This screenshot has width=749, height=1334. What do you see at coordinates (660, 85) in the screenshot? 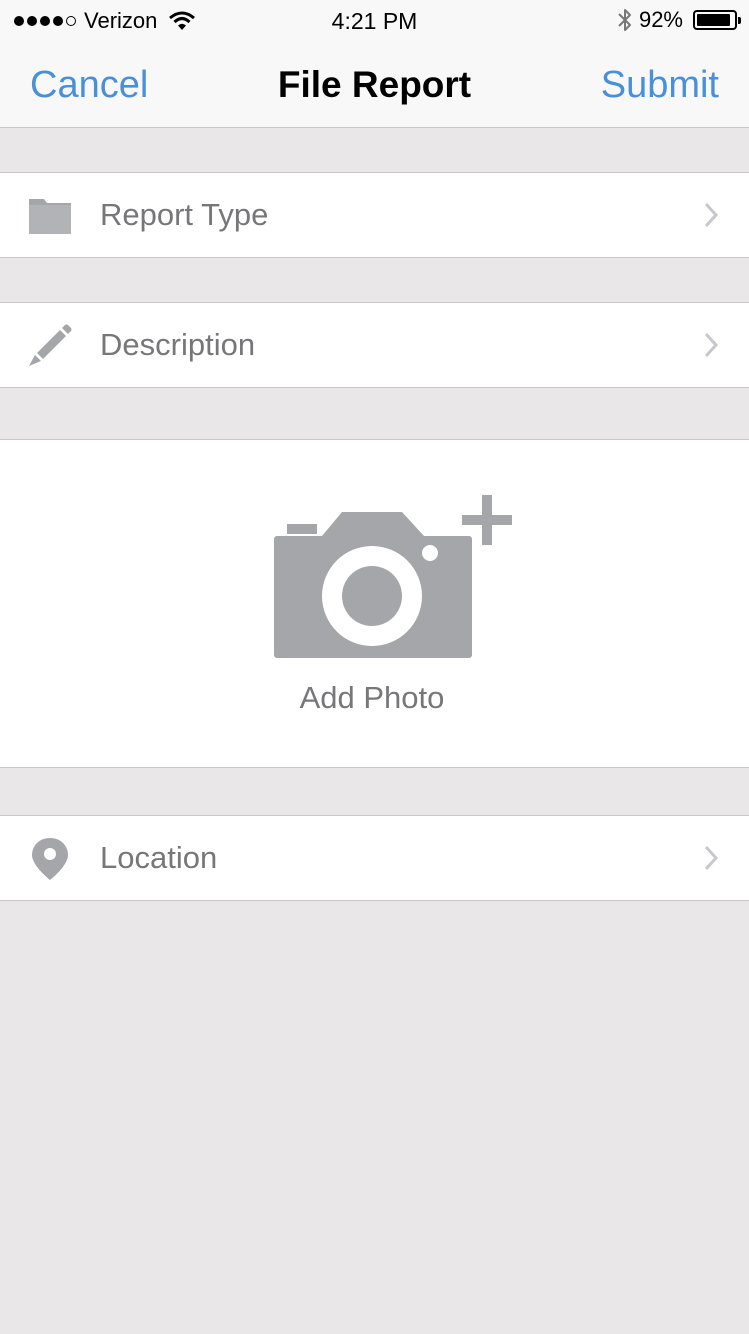
I see `submit-button: Submit` at bounding box center [660, 85].